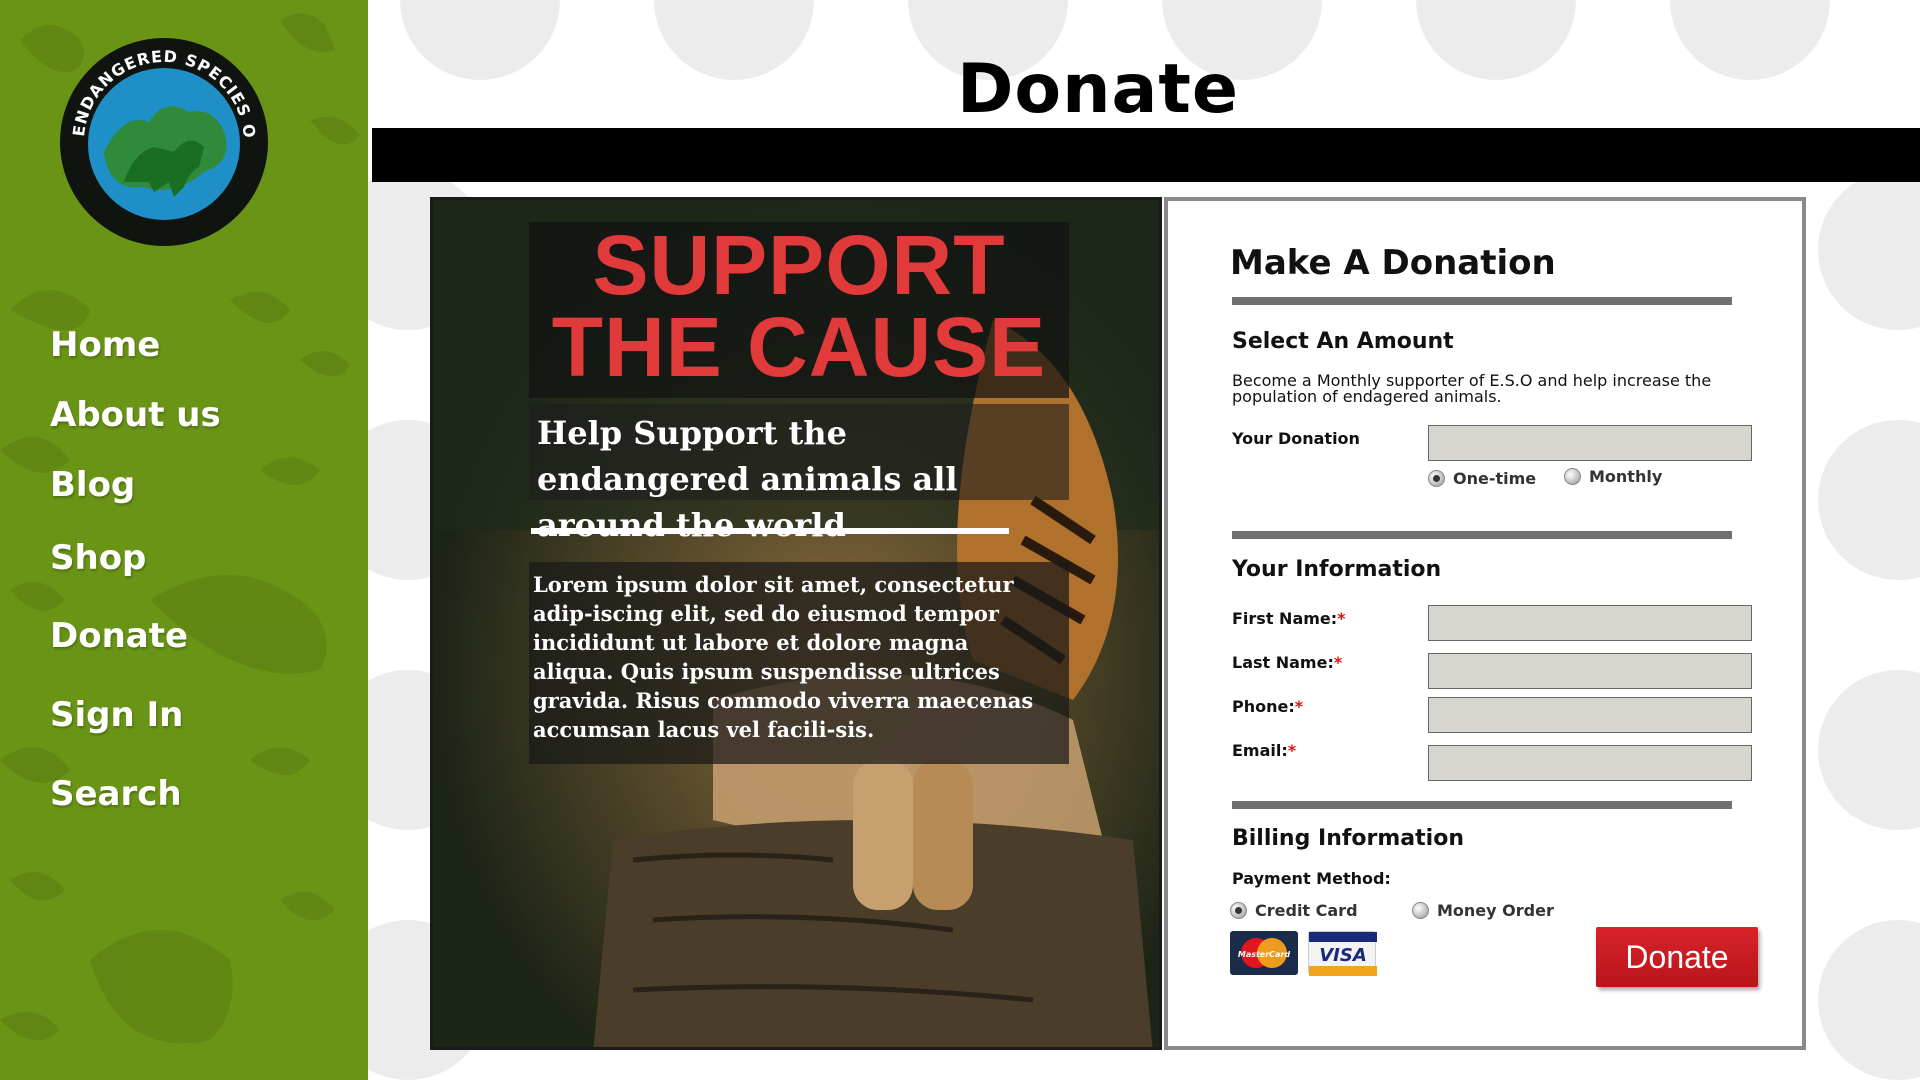  What do you see at coordinates (1590, 443) in the screenshot?
I see `donation-amount-input` at bounding box center [1590, 443].